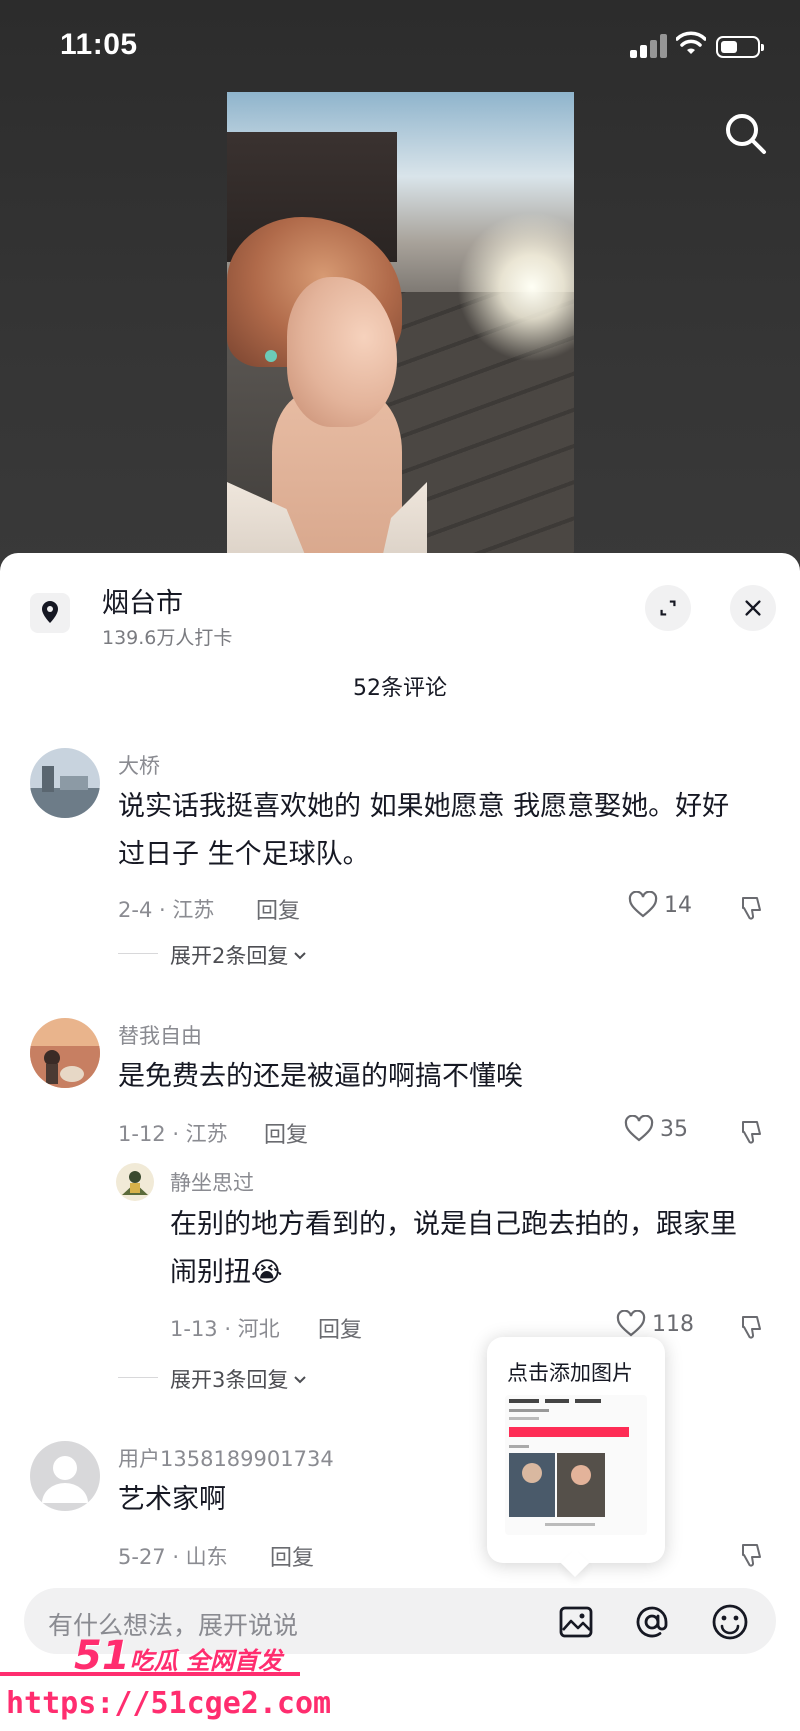 This screenshot has width=800, height=1731. I want to click on emoji-icon, so click(730, 1622).